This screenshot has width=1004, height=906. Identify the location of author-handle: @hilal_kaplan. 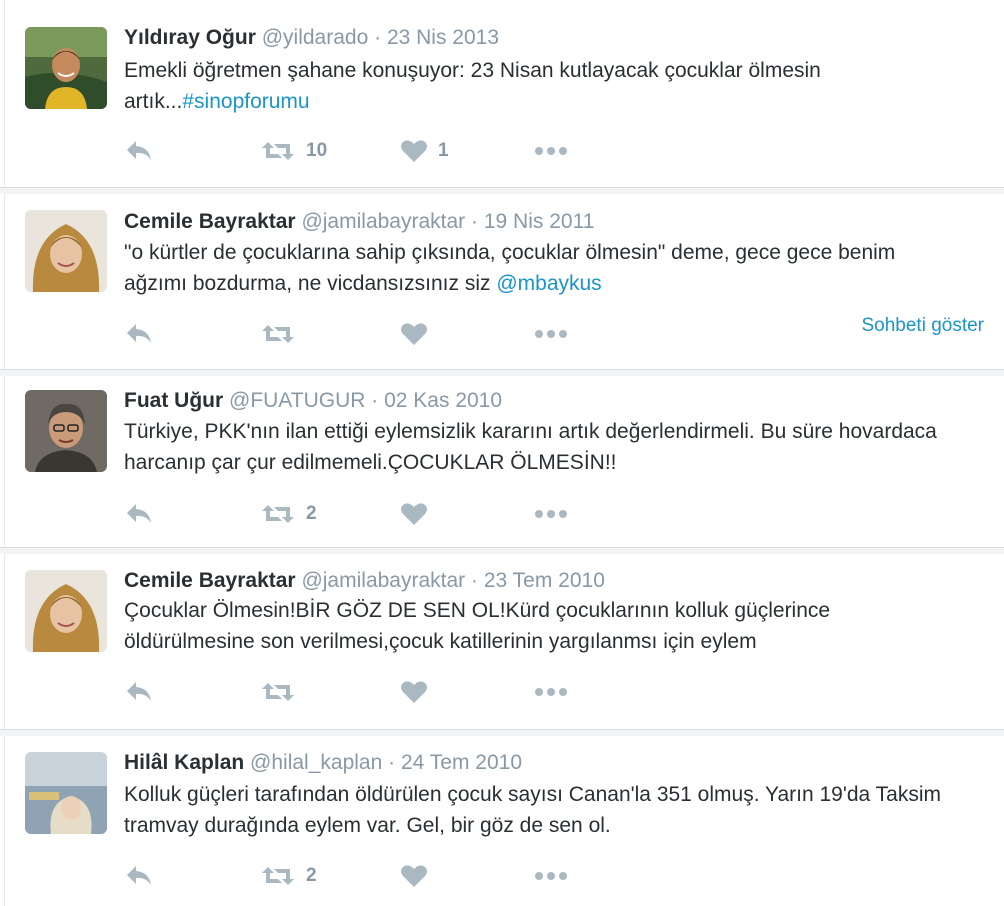
(316, 762).